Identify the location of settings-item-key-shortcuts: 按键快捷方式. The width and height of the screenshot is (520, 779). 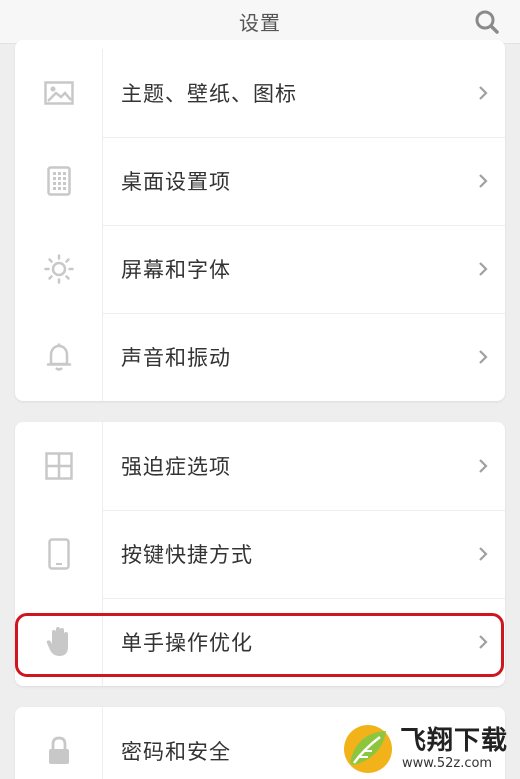
(260, 554).